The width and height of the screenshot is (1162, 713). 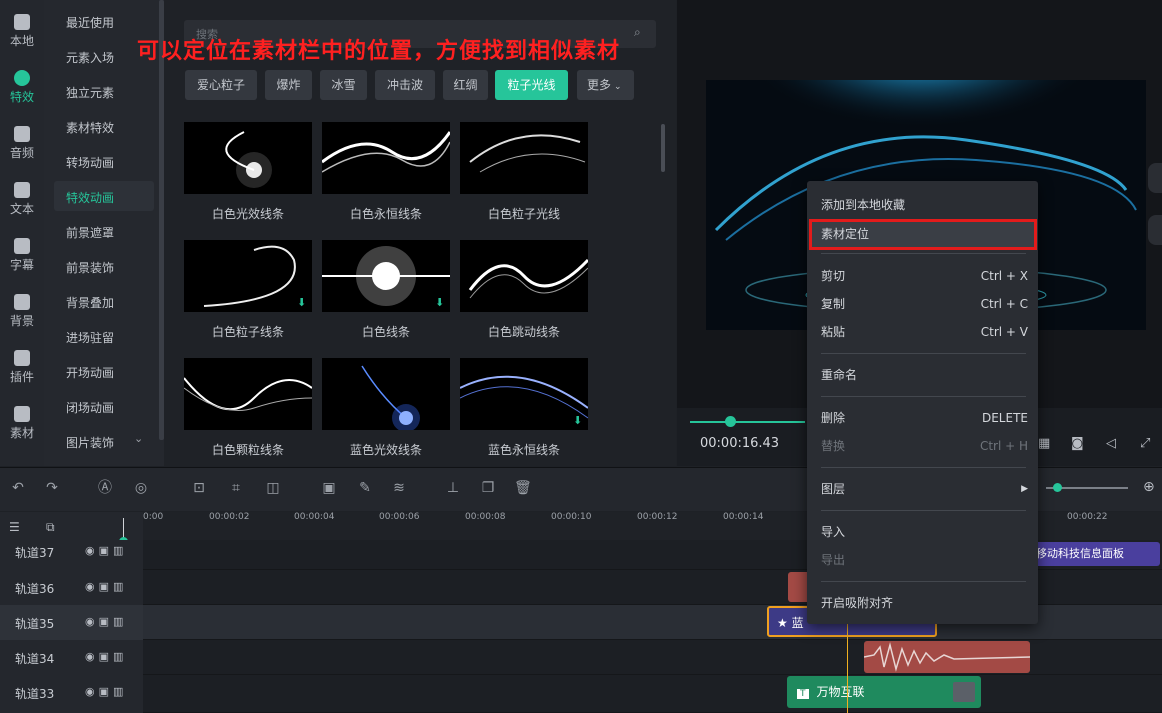 What do you see at coordinates (221, 85) in the screenshot?
I see `filter-tag: 爱心粒子` at bounding box center [221, 85].